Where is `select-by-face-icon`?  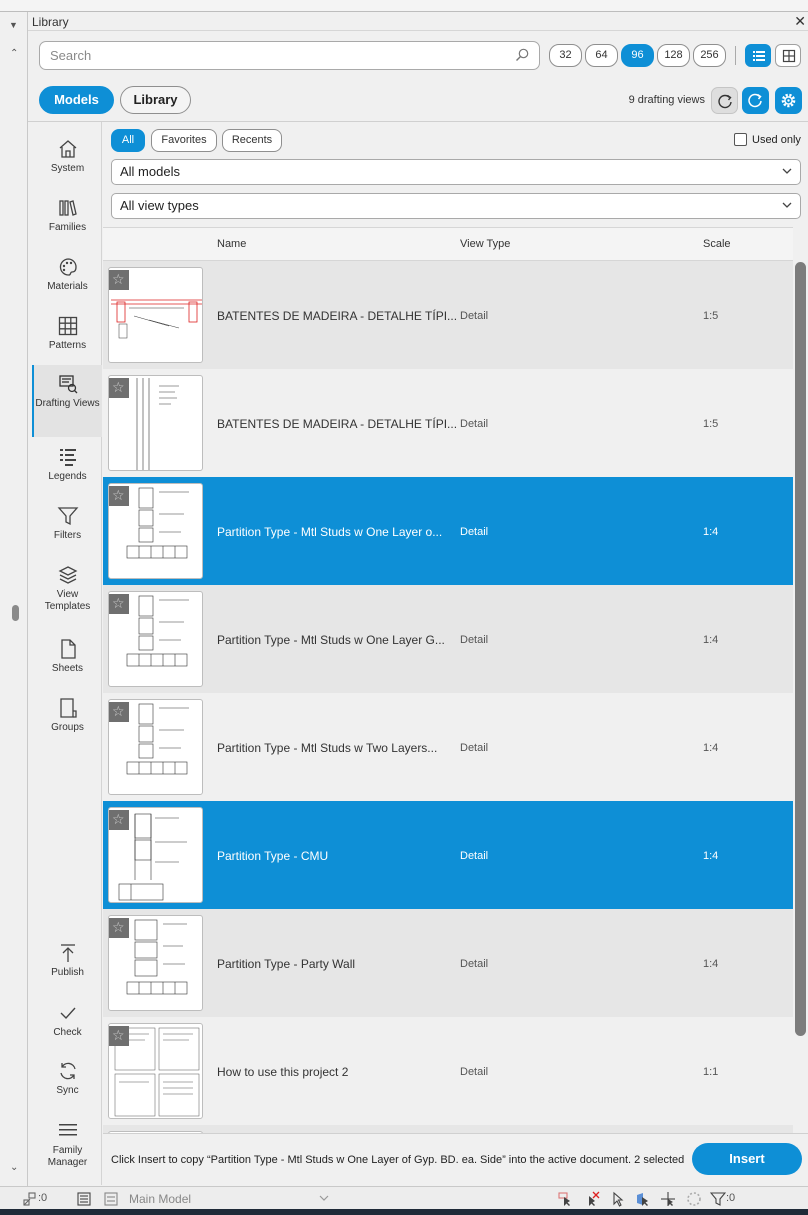
select-by-face-icon is located at coordinates (643, 1199).